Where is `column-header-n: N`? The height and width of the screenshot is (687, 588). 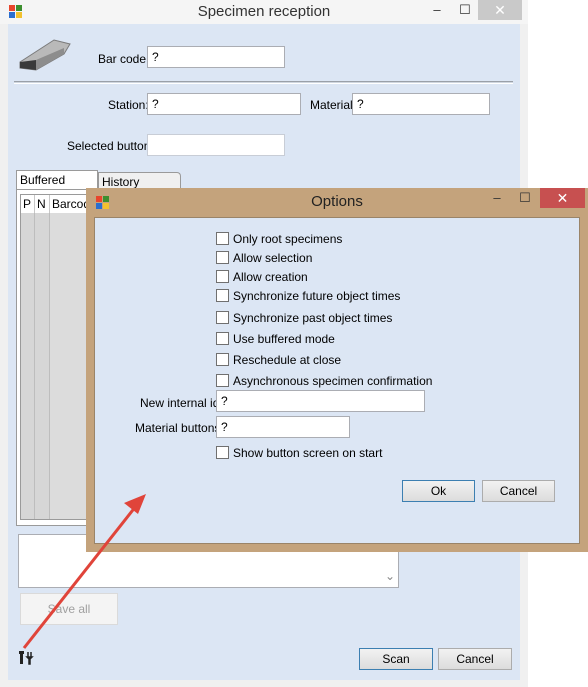 column-header-n: N is located at coordinates (42, 204).